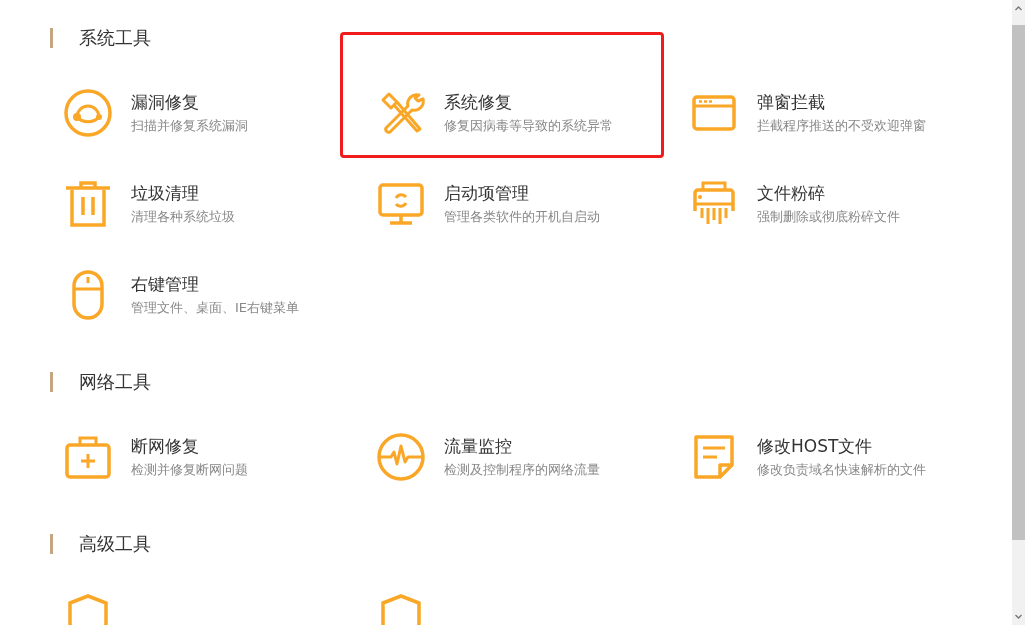  I want to click on tool-title: 启动项管理, so click(522, 192).